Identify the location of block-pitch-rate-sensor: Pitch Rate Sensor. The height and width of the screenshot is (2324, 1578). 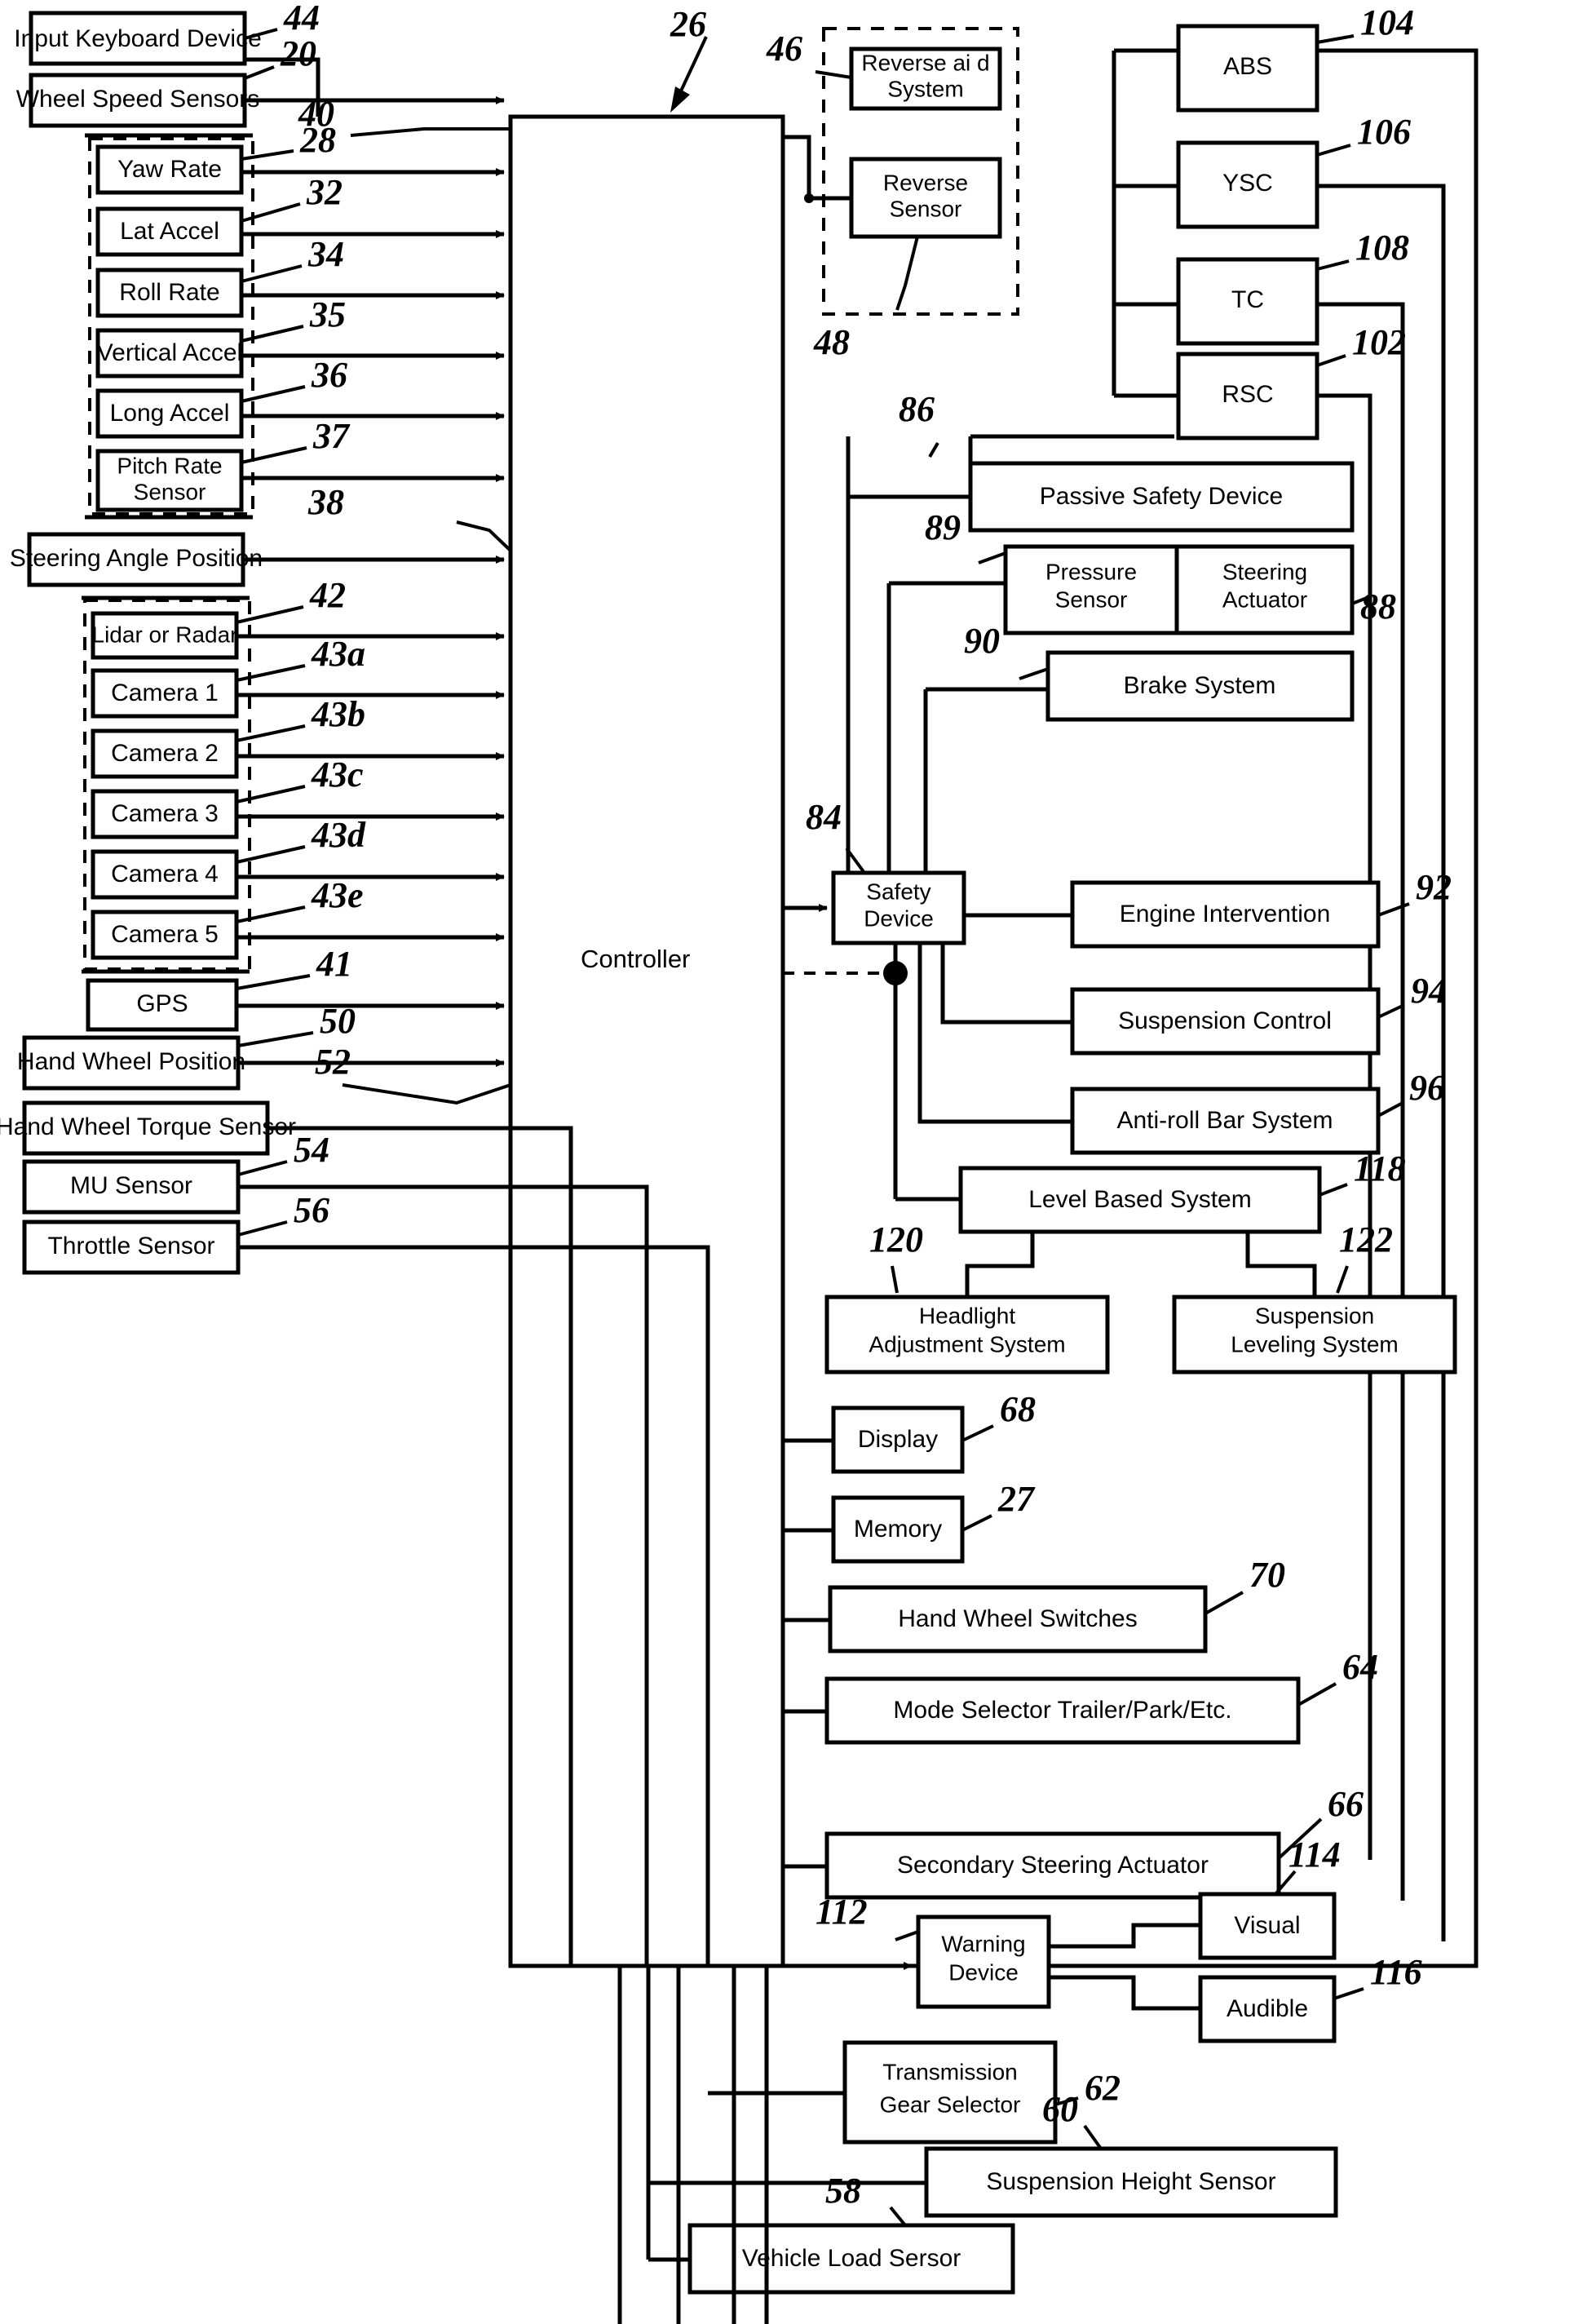
(169, 480).